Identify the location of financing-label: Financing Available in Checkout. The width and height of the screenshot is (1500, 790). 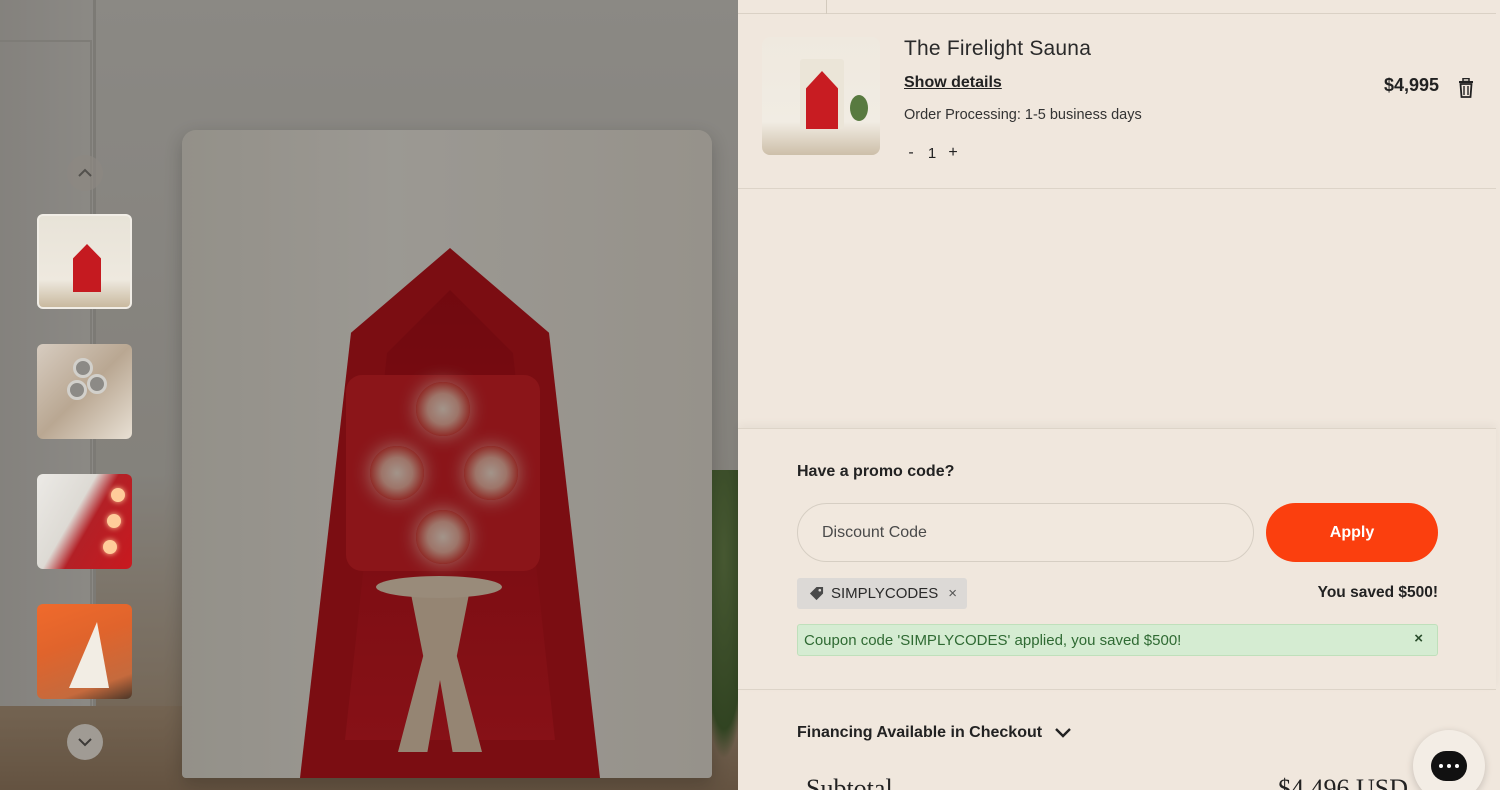
(920, 732).